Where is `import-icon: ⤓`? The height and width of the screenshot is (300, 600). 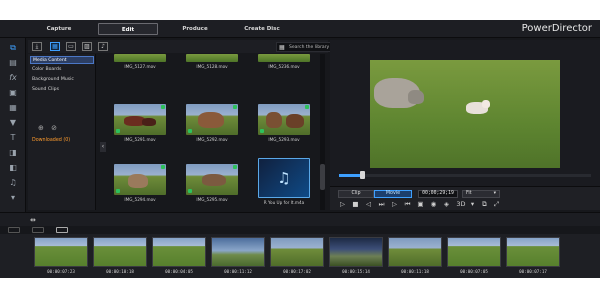
import-icon: ⤓ is located at coordinates (37, 46).